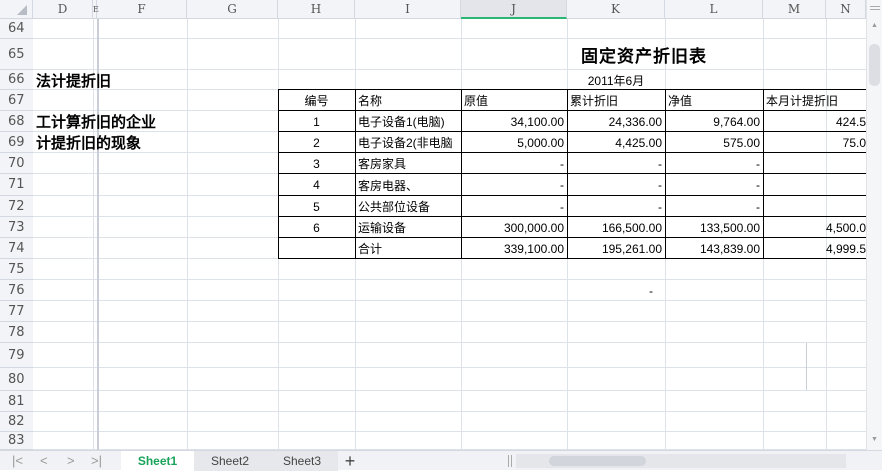  I want to click on first-sheet-icon: |<, so click(17, 461).